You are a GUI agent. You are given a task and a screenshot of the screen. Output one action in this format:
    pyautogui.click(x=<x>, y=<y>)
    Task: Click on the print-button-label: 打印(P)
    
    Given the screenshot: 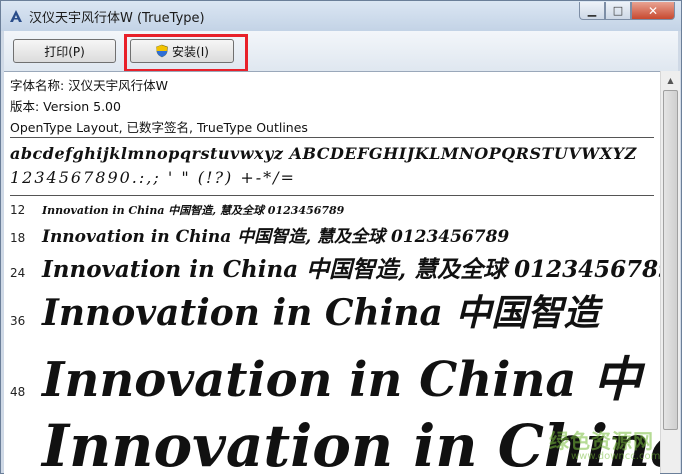 What is the action you would take?
    pyautogui.click(x=64, y=51)
    